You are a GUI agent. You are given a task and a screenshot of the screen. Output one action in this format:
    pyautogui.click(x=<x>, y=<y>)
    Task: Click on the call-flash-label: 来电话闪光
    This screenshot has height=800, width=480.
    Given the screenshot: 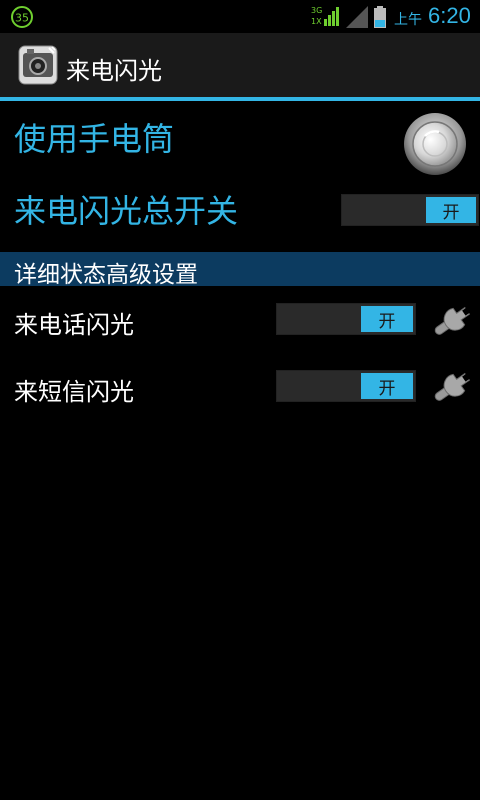 What is the action you would take?
    pyautogui.click(x=74, y=325)
    